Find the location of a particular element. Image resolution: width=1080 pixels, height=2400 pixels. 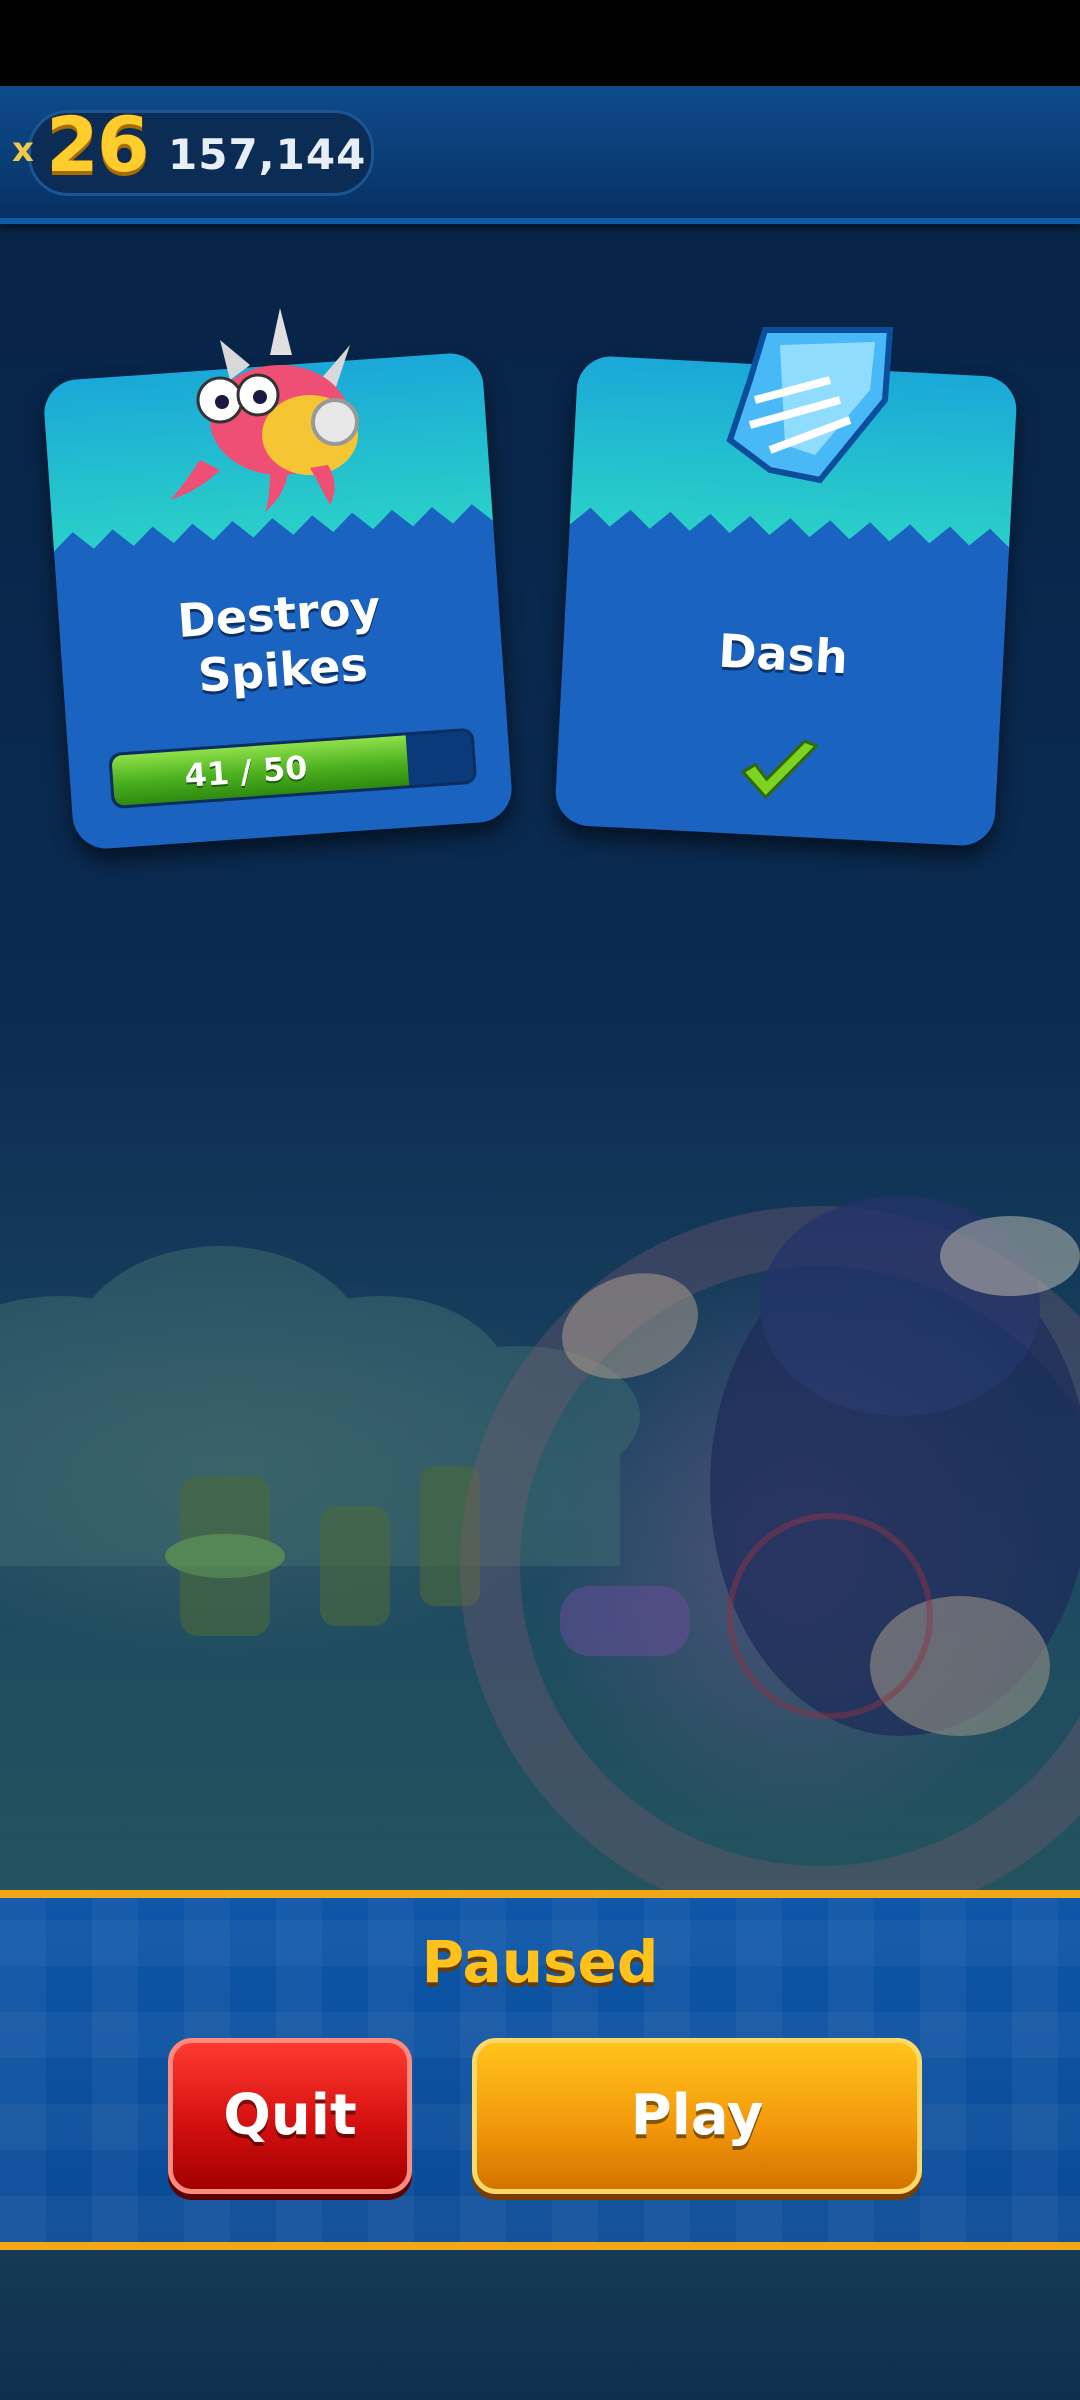

score-value: 157,144 is located at coordinates (267, 154).